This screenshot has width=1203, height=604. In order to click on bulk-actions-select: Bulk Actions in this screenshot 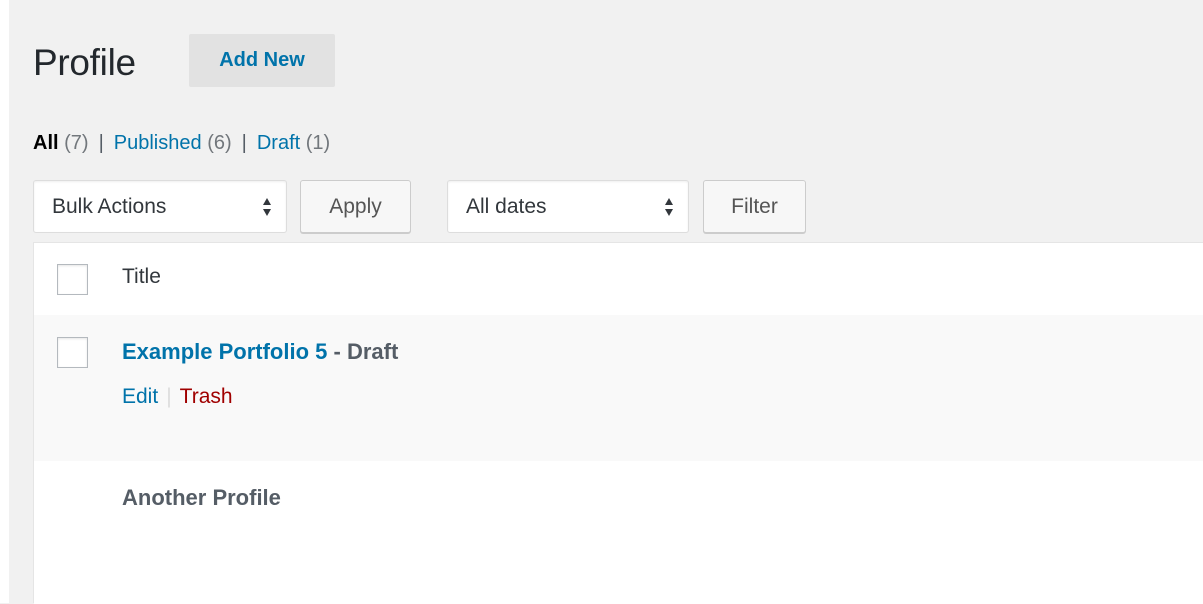, I will do `click(160, 206)`.